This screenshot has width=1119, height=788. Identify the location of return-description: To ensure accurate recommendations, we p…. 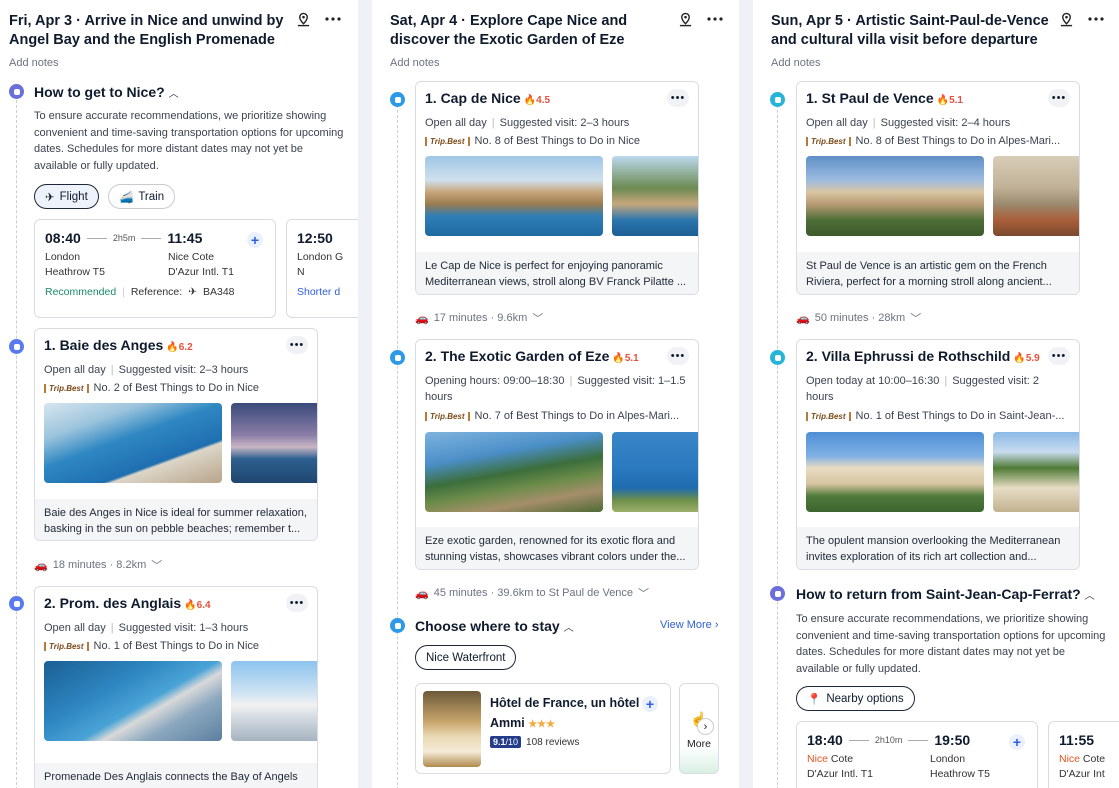
(951, 644).